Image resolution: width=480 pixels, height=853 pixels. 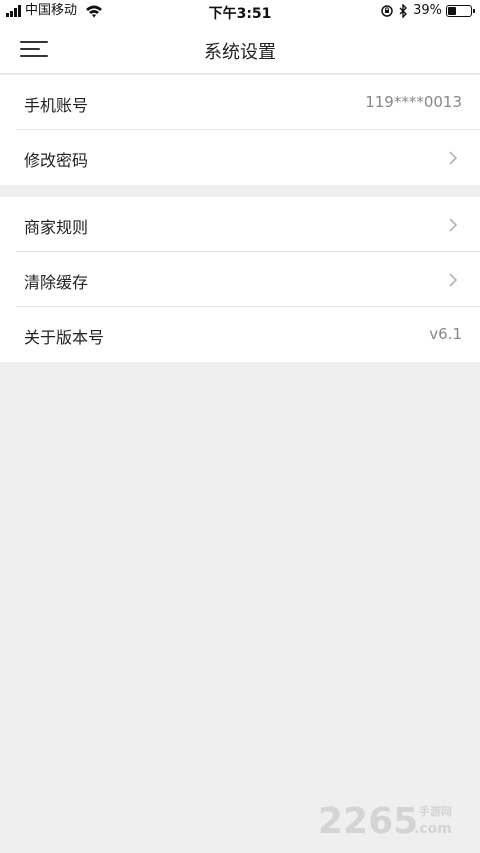 I want to click on status-bar: 中国移动 下午3:51 39%, so click(x=240, y=12).